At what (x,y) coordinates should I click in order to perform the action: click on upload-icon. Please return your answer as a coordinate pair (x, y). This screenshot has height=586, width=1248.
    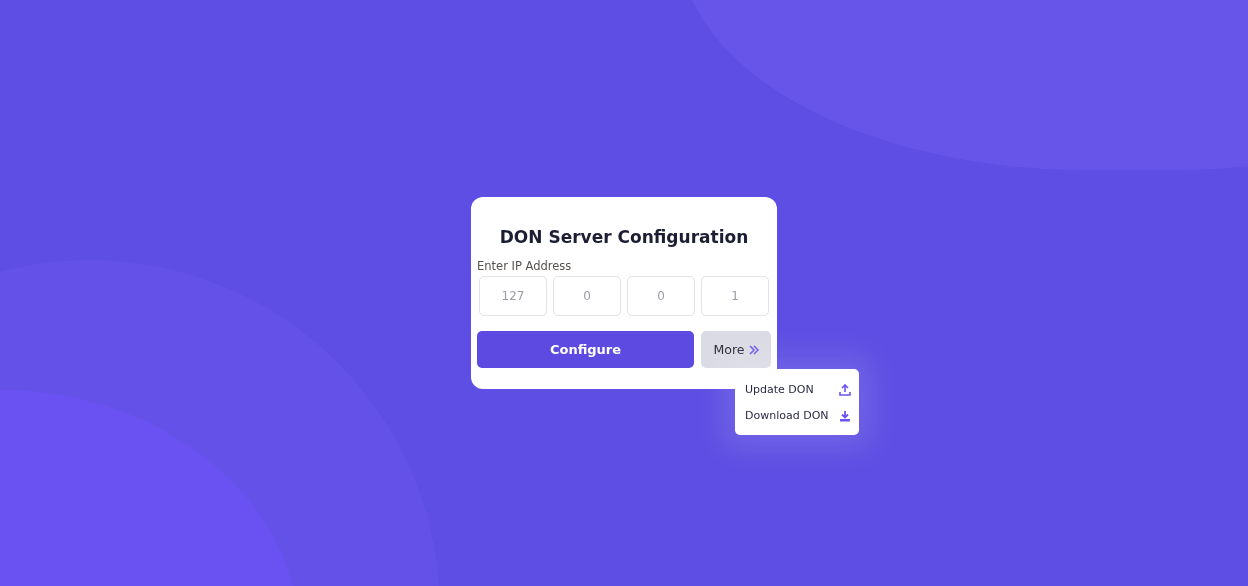
    Looking at the image, I should click on (845, 389).